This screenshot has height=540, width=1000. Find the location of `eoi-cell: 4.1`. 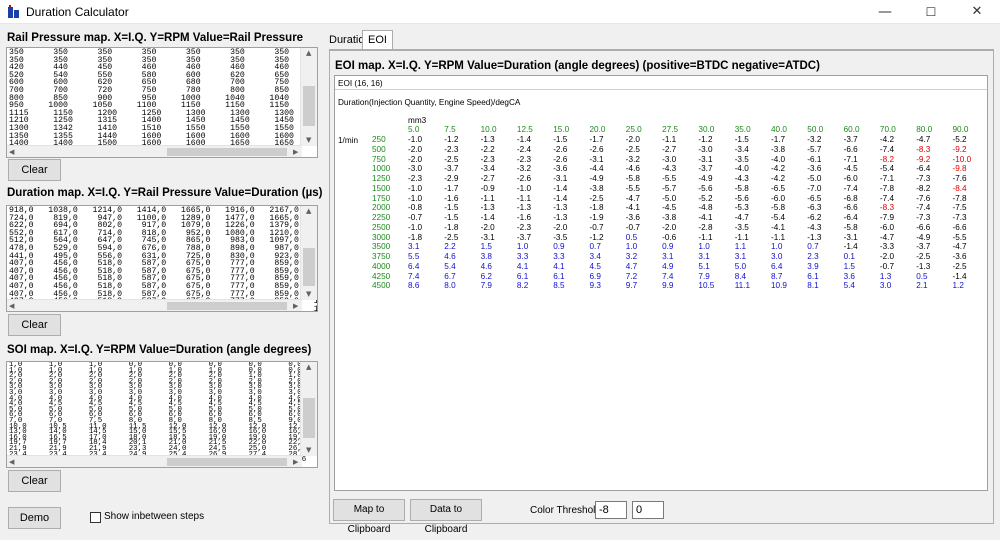

eoi-cell: 4.1 is located at coordinates (522, 266).